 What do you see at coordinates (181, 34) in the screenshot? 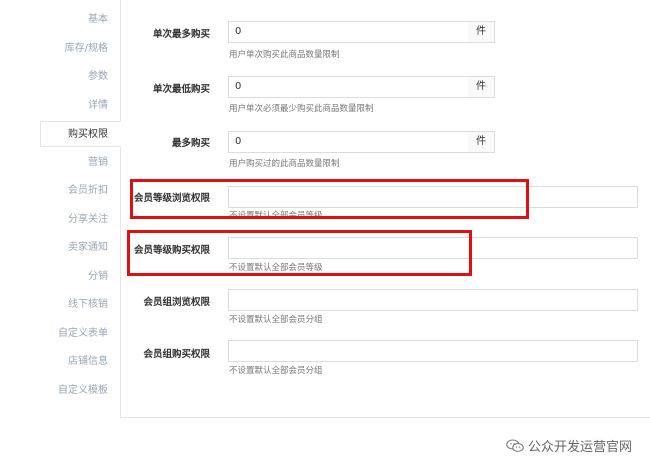
I see `max-per-order-label: 单次最多购买` at bounding box center [181, 34].